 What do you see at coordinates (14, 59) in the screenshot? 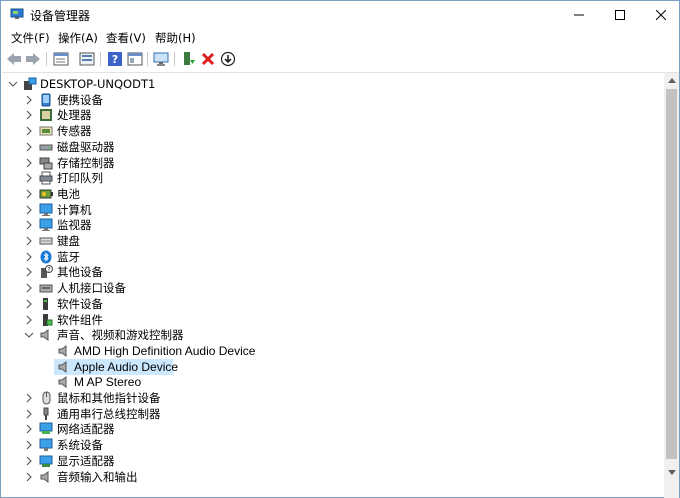
I see `back-arrow-icon` at bounding box center [14, 59].